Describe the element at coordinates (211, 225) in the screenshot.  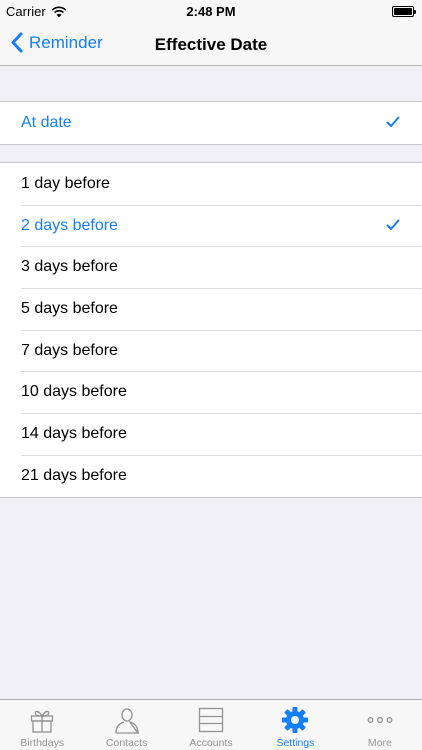
I see `option-2-days-before: 2 days before` at that location.